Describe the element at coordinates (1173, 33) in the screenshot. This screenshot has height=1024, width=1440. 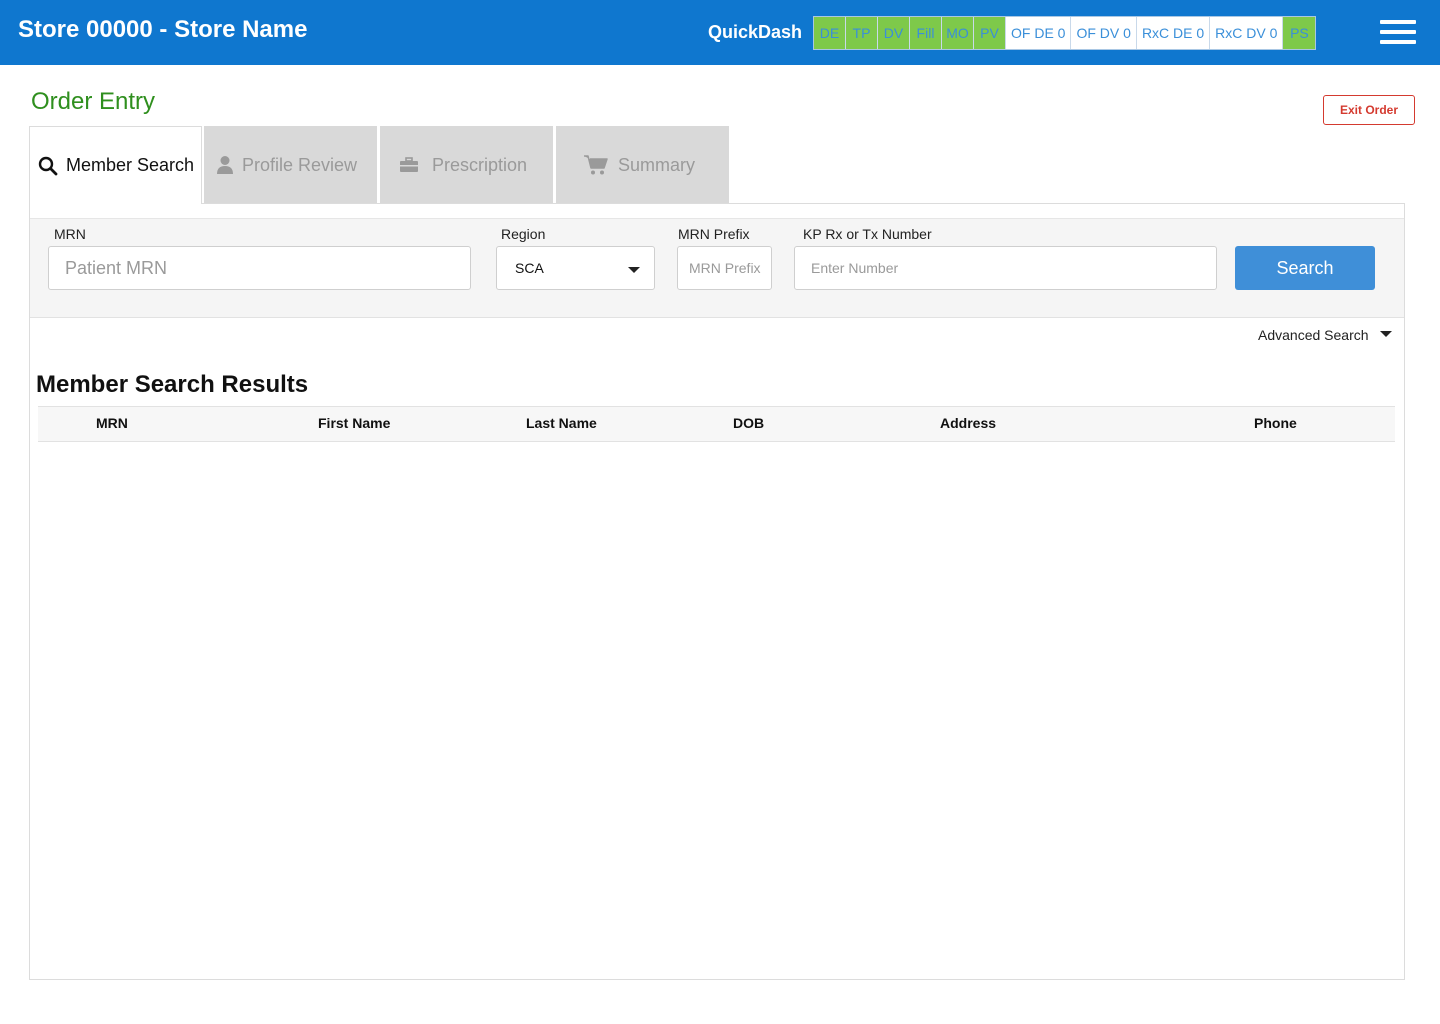
I see `quickdash-item-rxc-de: RxC DE 0` at that location.